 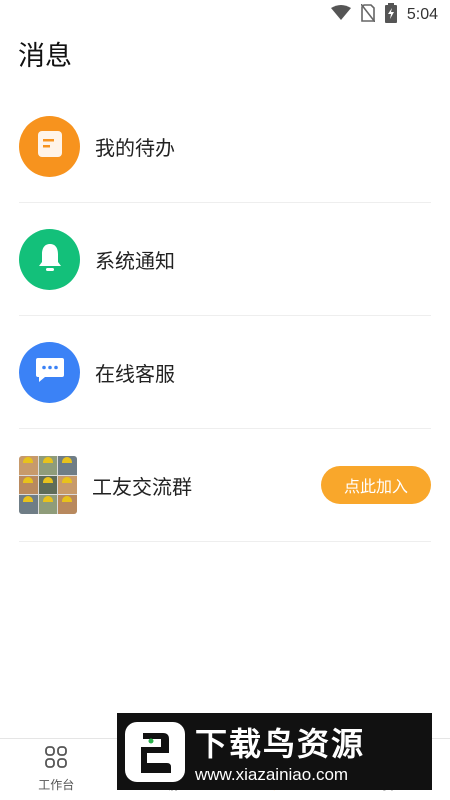 I want to click on message-item-customer-service: 在线客服, so click(x=225, y=372).